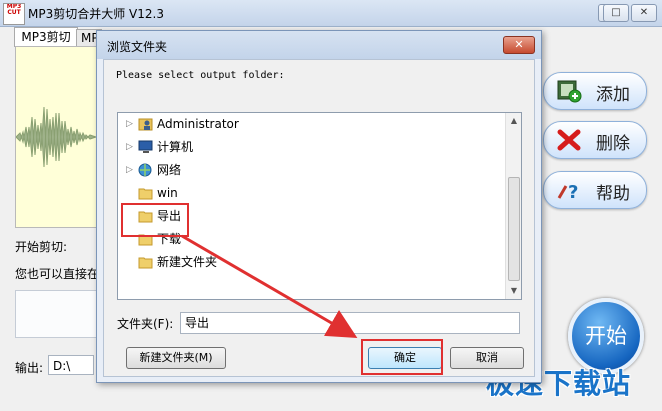 Image resolution: width=662 pixels, height=411 pixels. Describe the element at coordinates (331, 13) in the screenshot. I see `main-titlebar: MP3 CUT MP3剪切合并大师 V12.3 ▁ □ ✕` at that location.